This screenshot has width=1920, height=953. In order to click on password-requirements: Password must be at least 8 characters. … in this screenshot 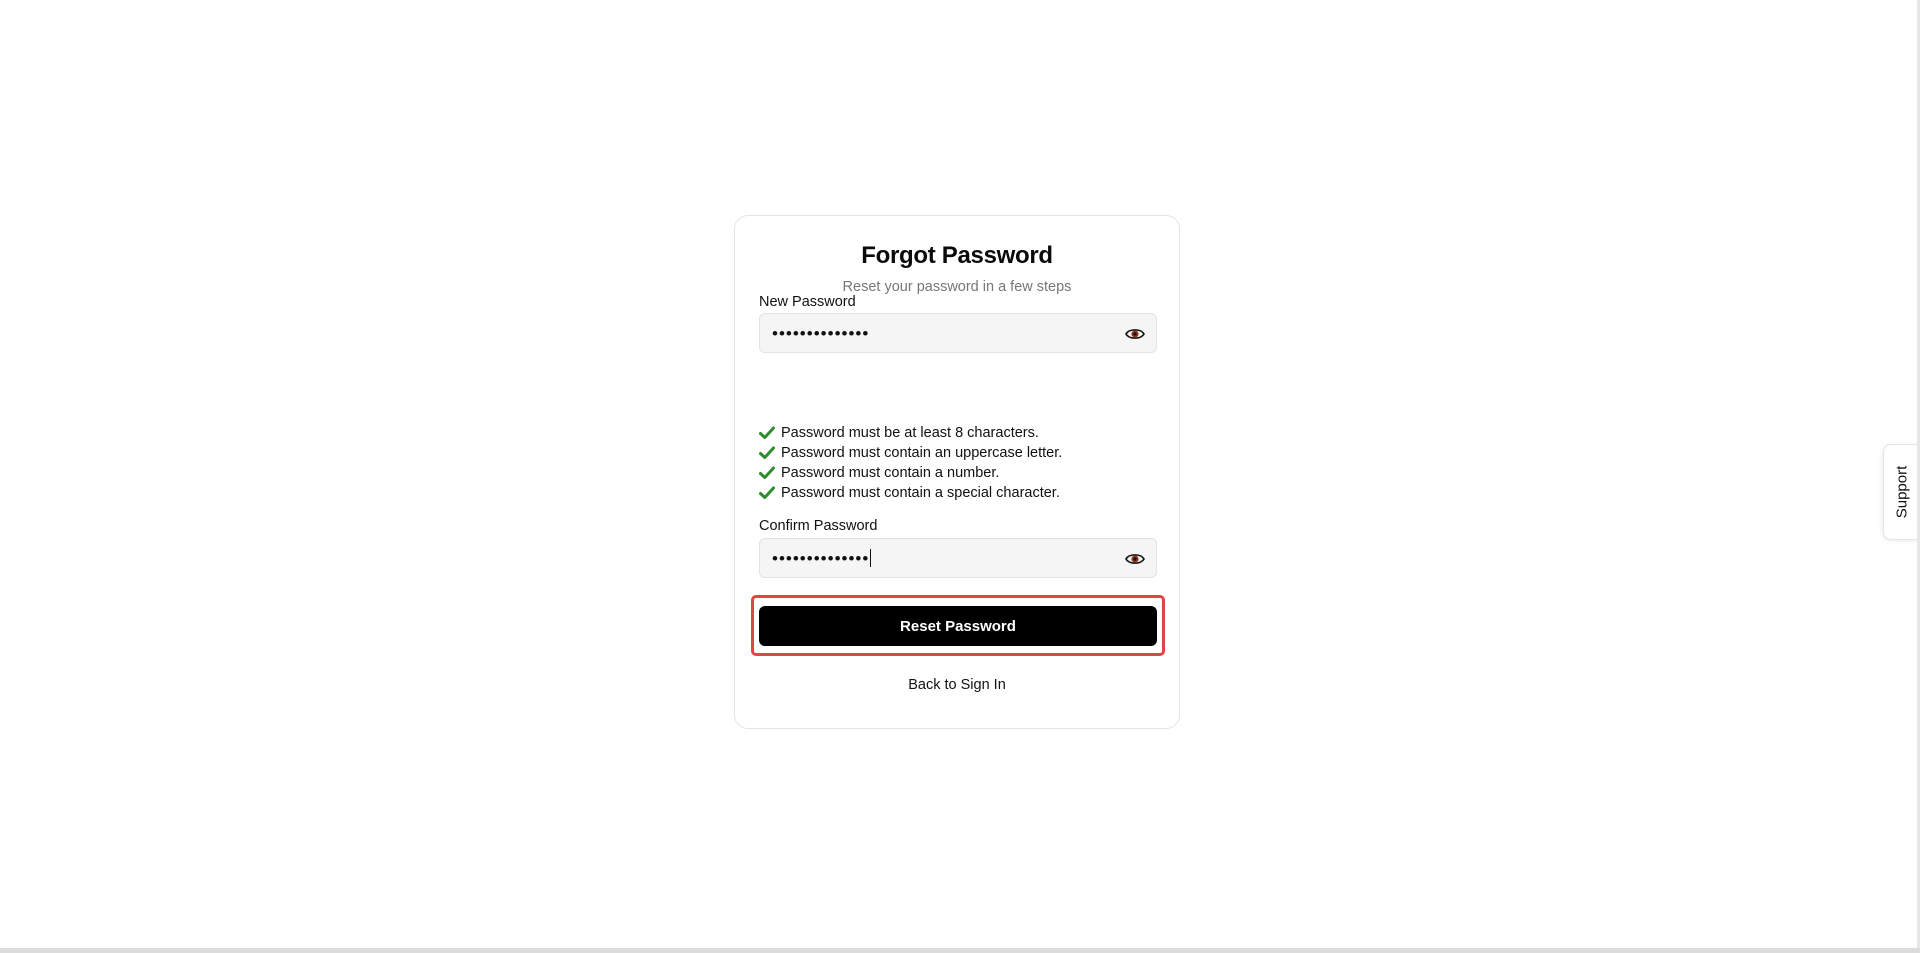, I will do `click(959, 463)`.